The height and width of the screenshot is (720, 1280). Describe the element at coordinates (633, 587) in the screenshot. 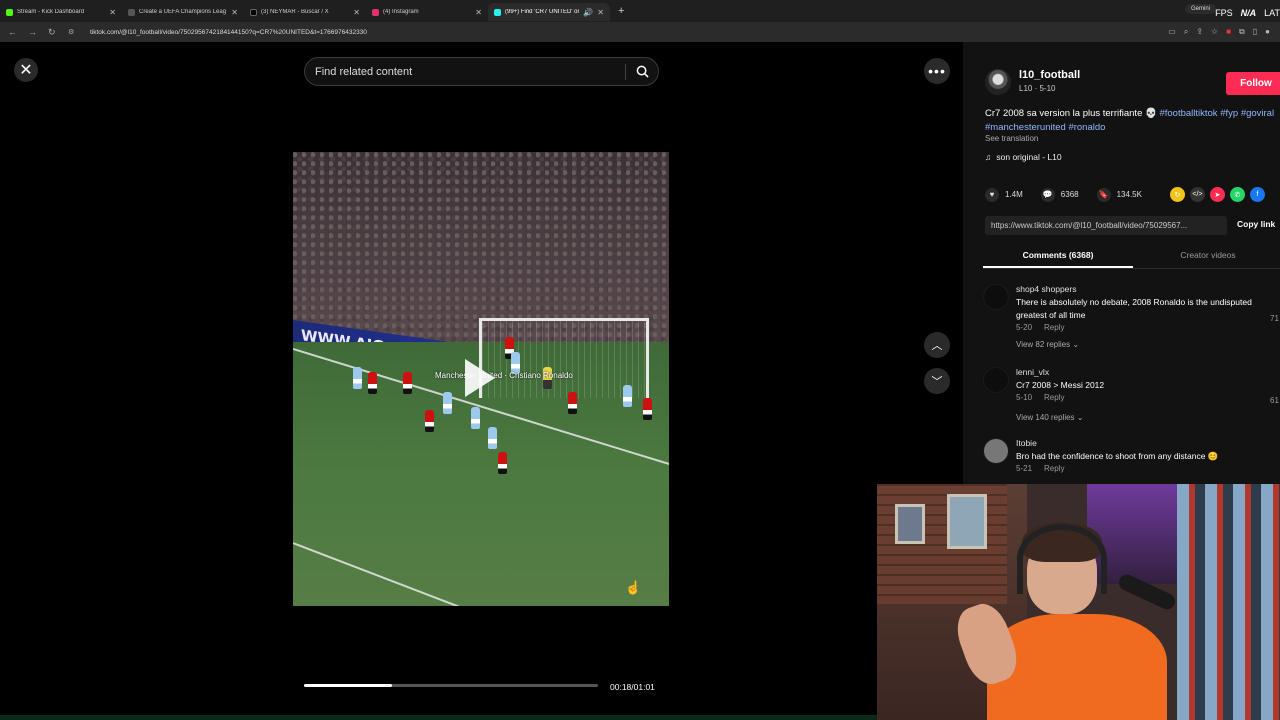

I see `mouse-cursor-icon: ☝` at that location.